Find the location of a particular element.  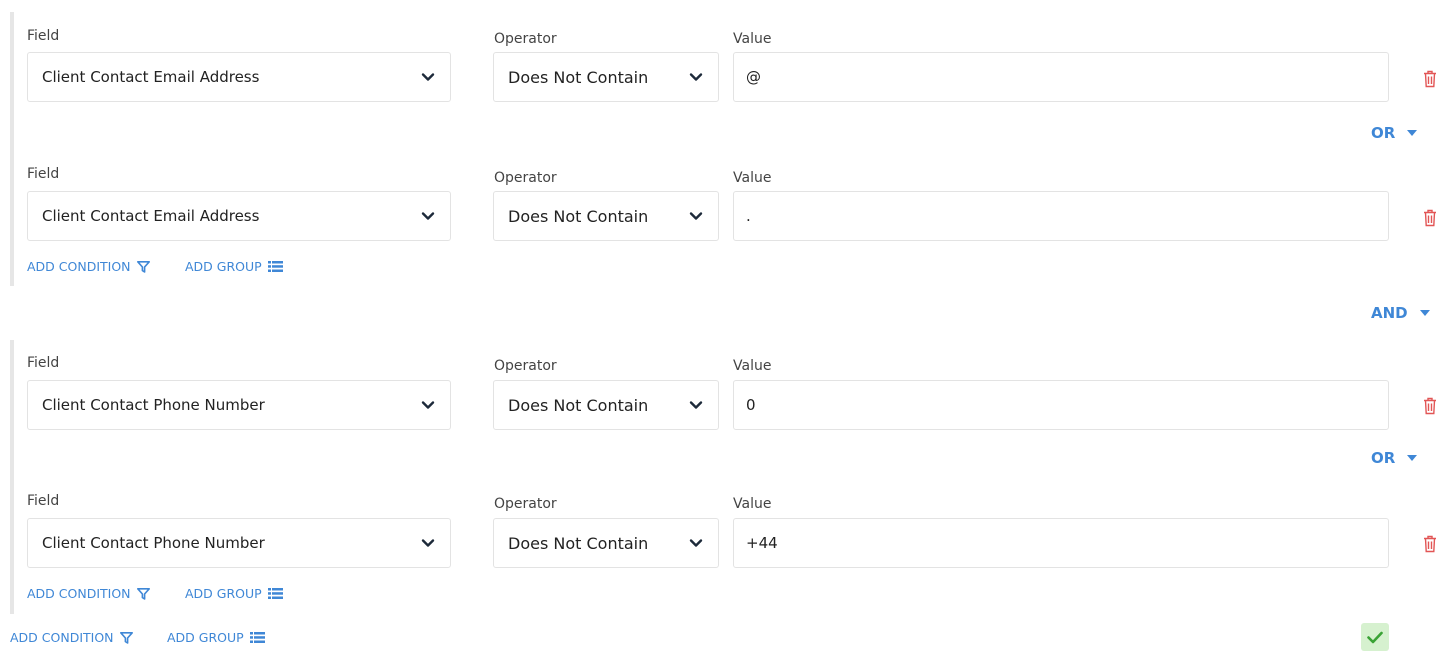

add-condition-button-root: ADD CONDITION is located at coordinates (71, 637).